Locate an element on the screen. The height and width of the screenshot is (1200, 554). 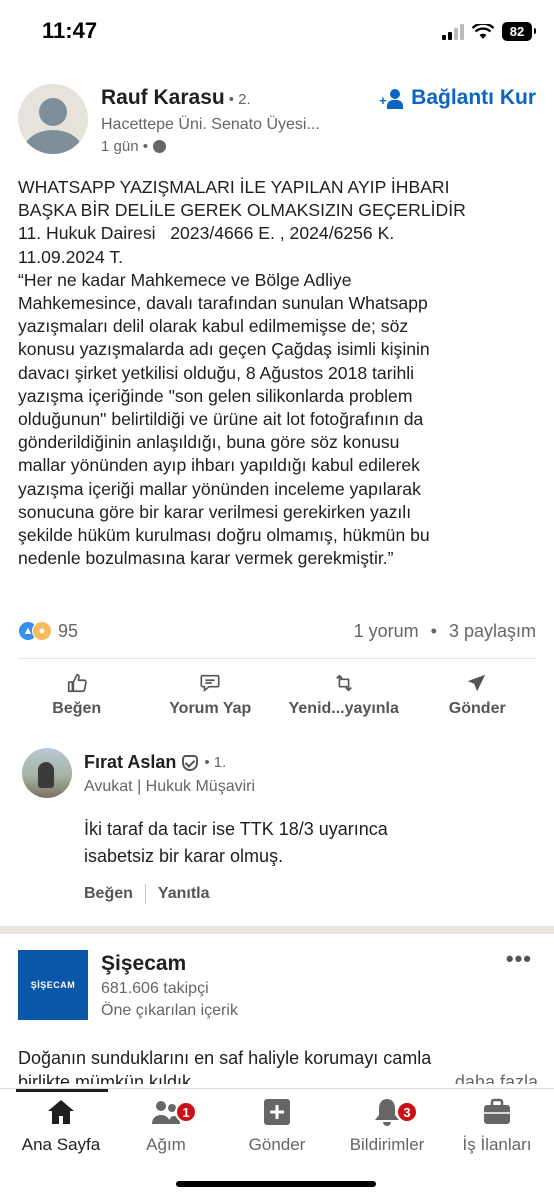
connect-button: + Bağlantı Kur is located at coordinates (457, 98).